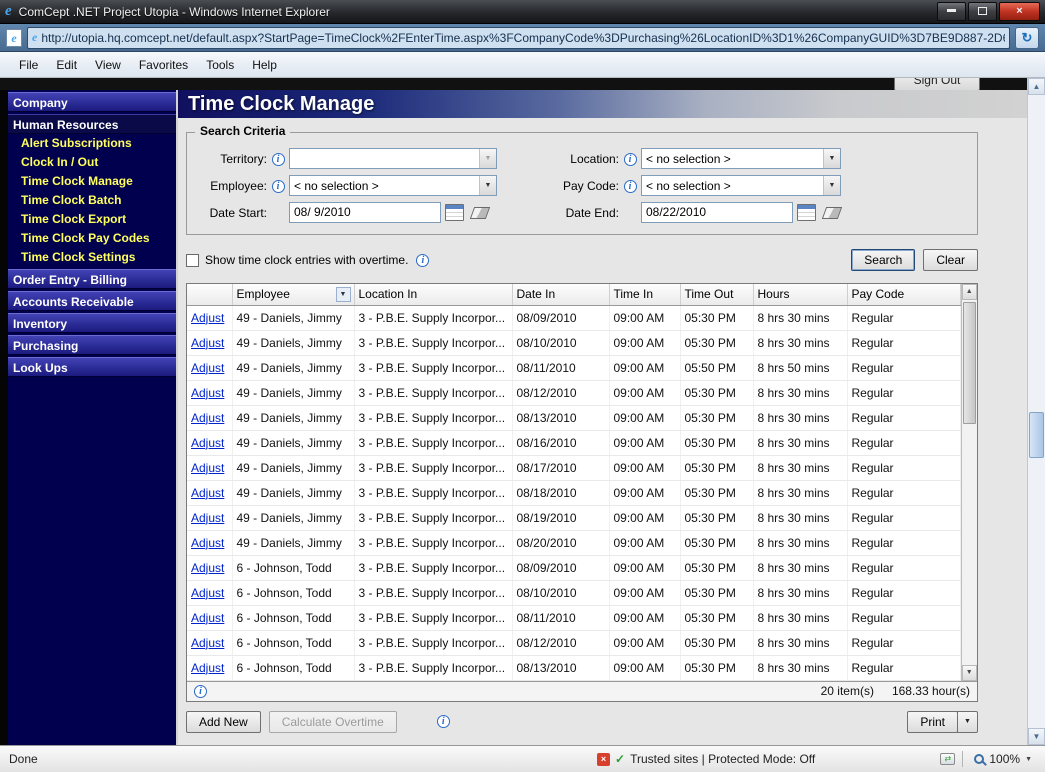 This screenshot has height=772, width=1045. What do you see at coordinates (932, 721) in the screenshot?
I see `print-button: Print` at bounding box center [932, 721].